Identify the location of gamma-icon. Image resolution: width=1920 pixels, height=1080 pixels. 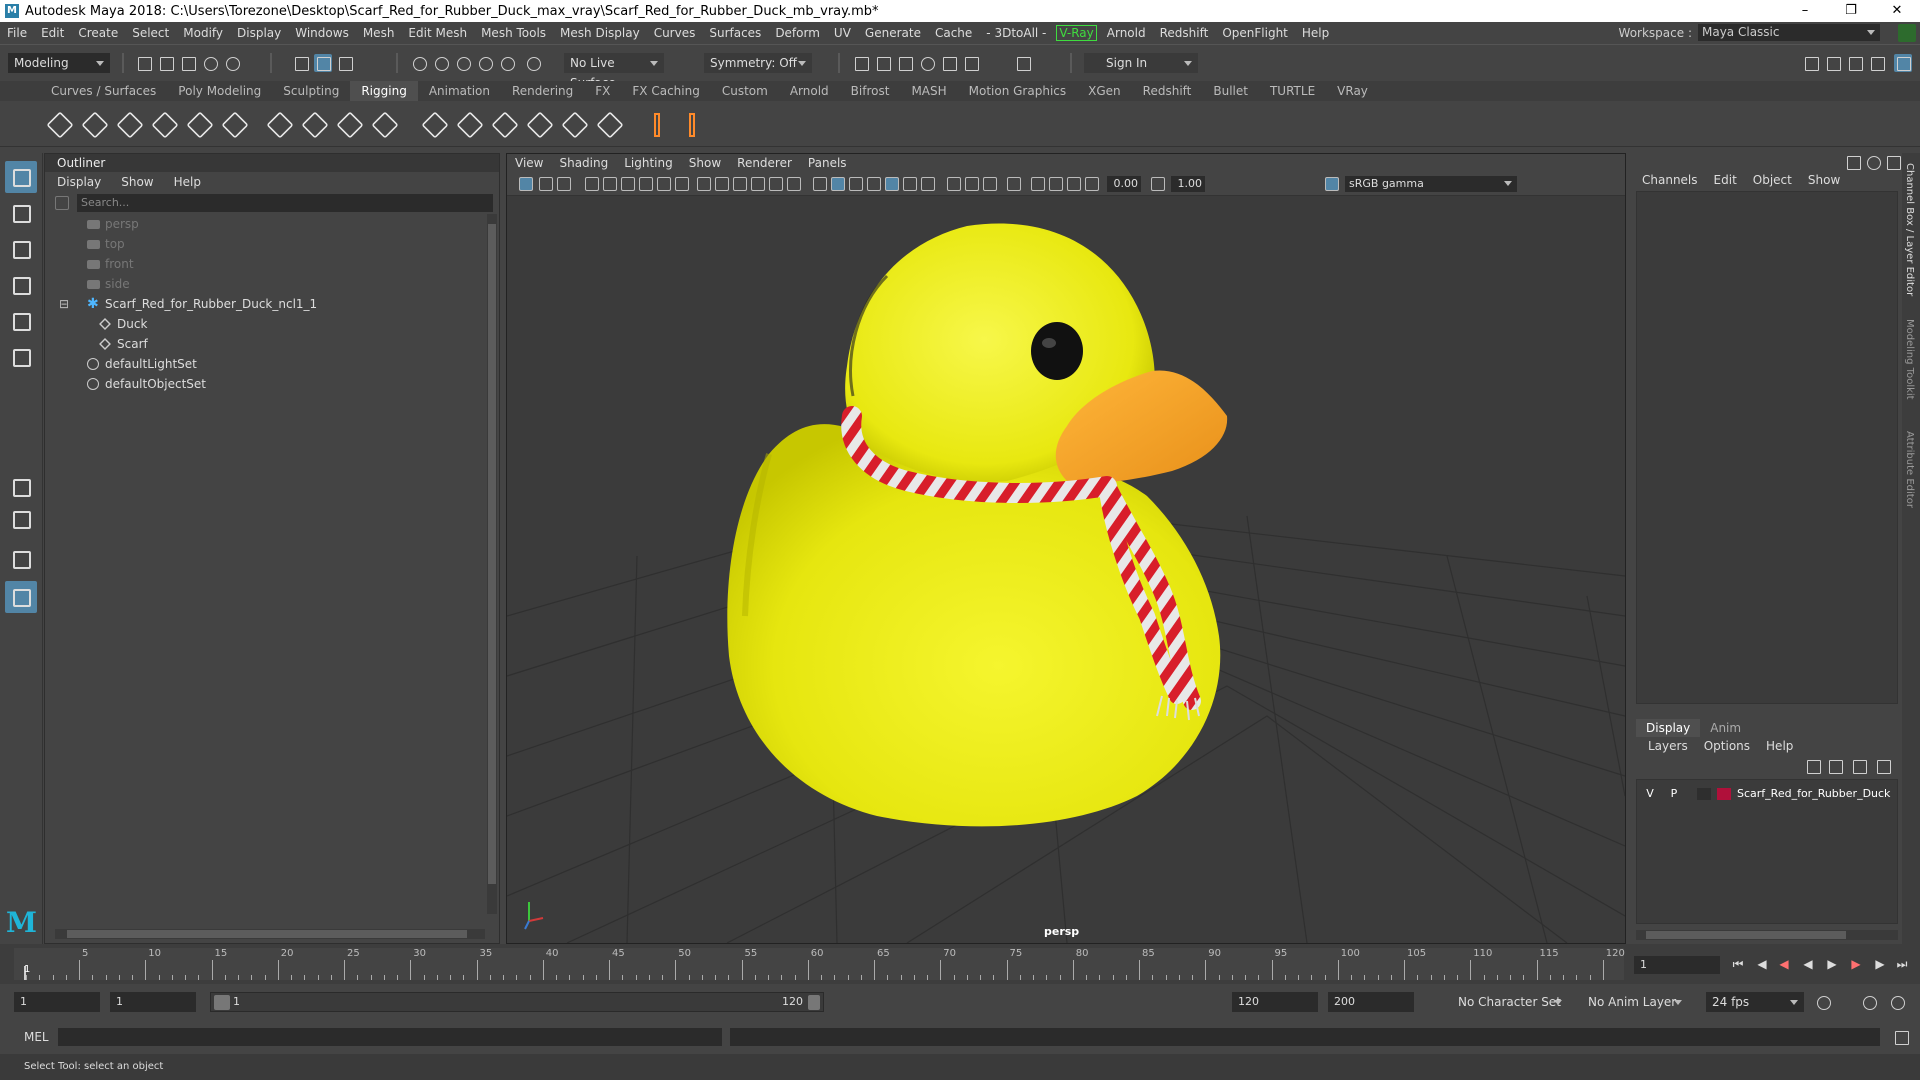
(1158, 184).